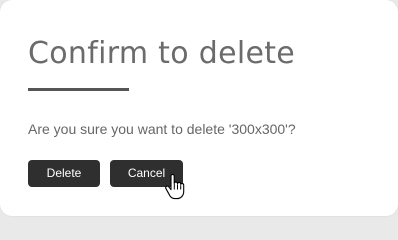 This screenshot has width=398, height=240. What do you see at coordinates (146, 173) in the screenshot?
I see `cancel-button: Cancel` at bounding box center [146, 173].